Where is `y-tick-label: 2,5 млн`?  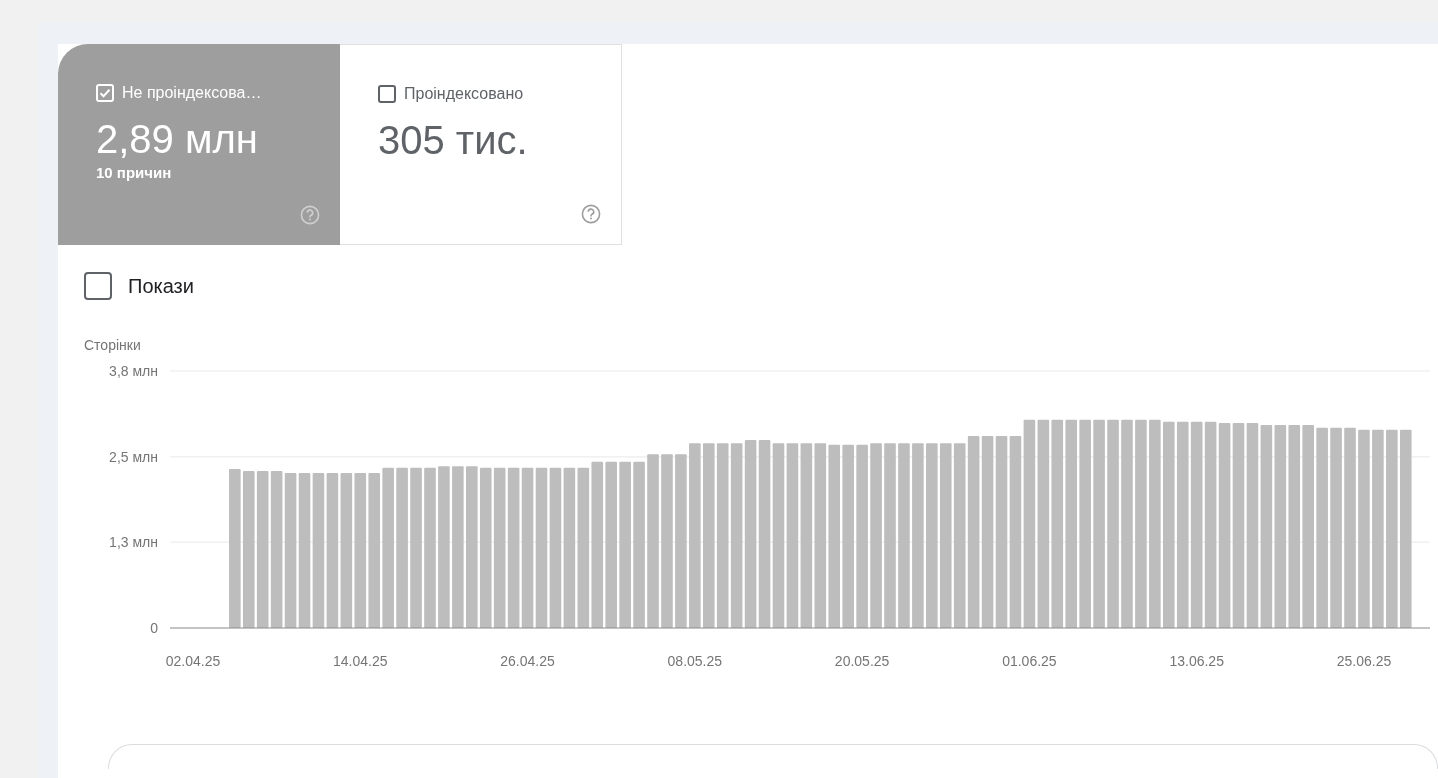 y-tick-label: 2,5 млн is located at coordinates (133, 456).